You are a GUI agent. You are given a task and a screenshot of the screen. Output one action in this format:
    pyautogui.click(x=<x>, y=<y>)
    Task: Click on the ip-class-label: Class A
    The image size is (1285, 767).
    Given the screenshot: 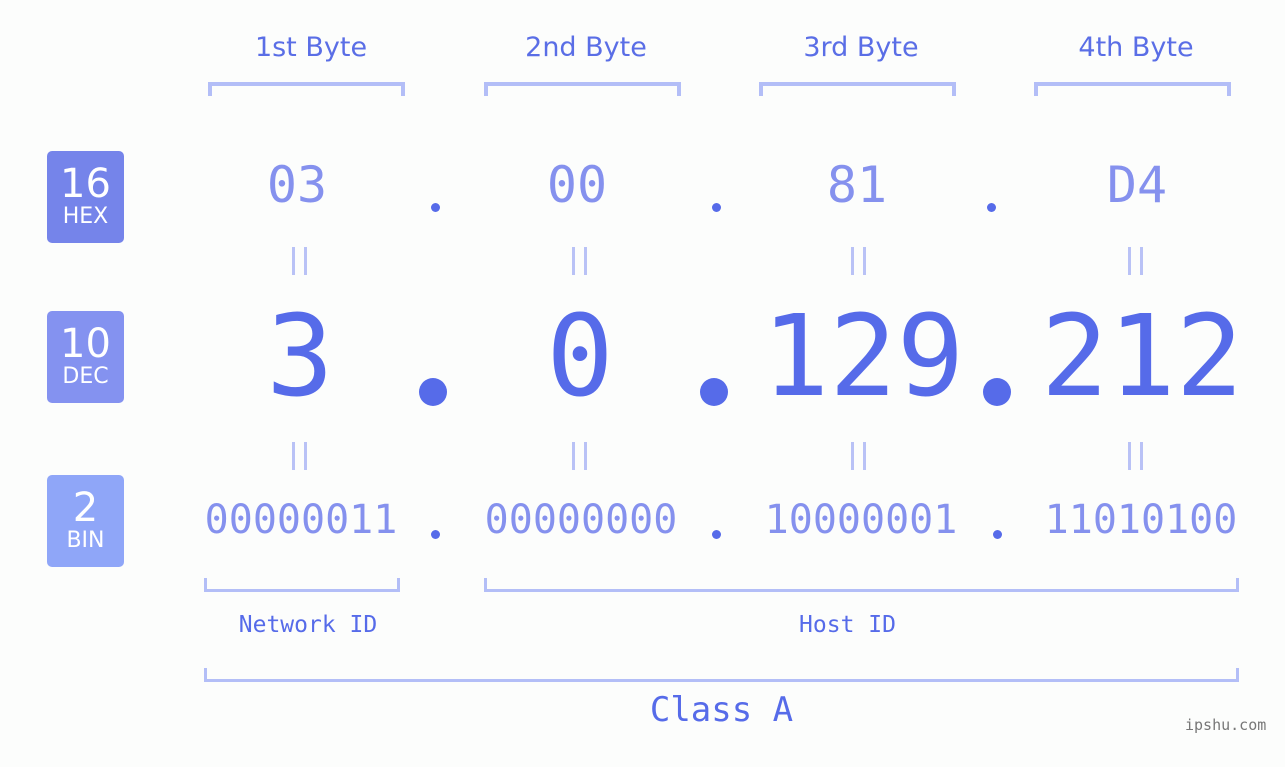 What is the action you would take?
    pyautogui.click(x=721, y=710)
    